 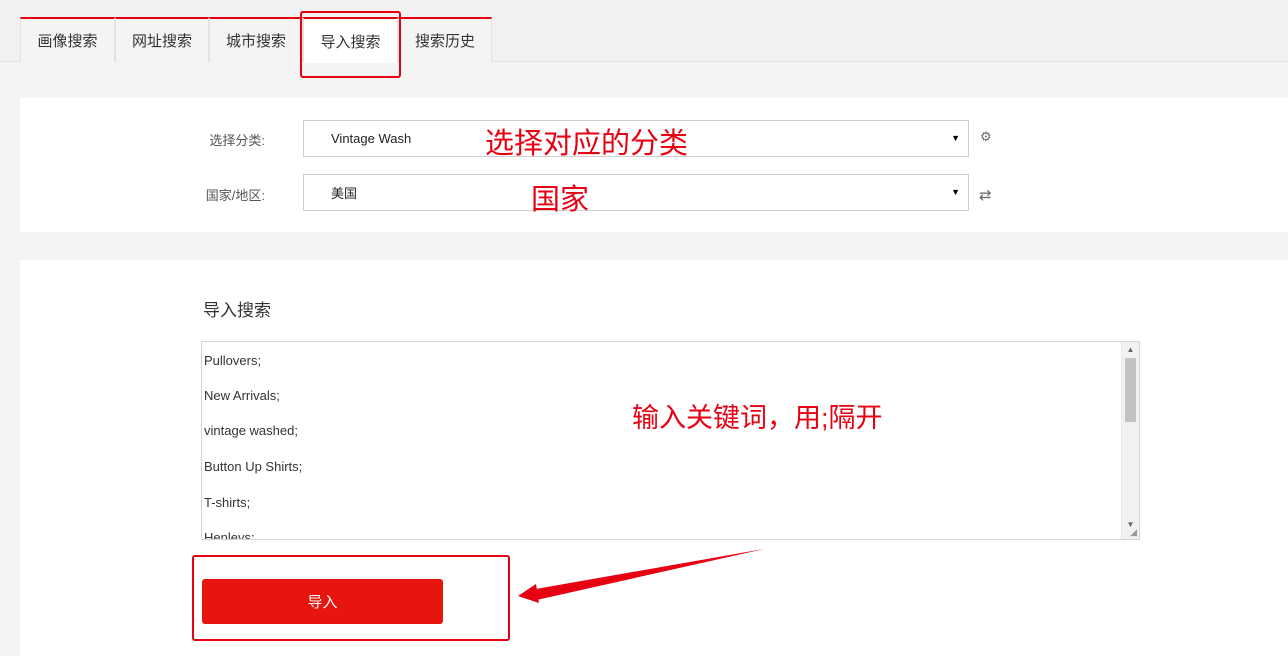 I want to click on country-select: 美国 ▼, so click(x=636, y=192).